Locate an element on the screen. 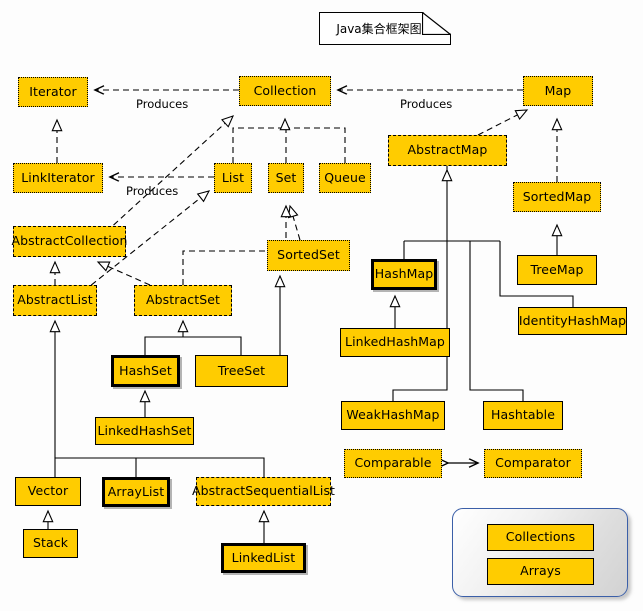 This screenshot has height=611, width=643. edge-abstractlist-subclasses-bus is located at coordinates (160, 399).